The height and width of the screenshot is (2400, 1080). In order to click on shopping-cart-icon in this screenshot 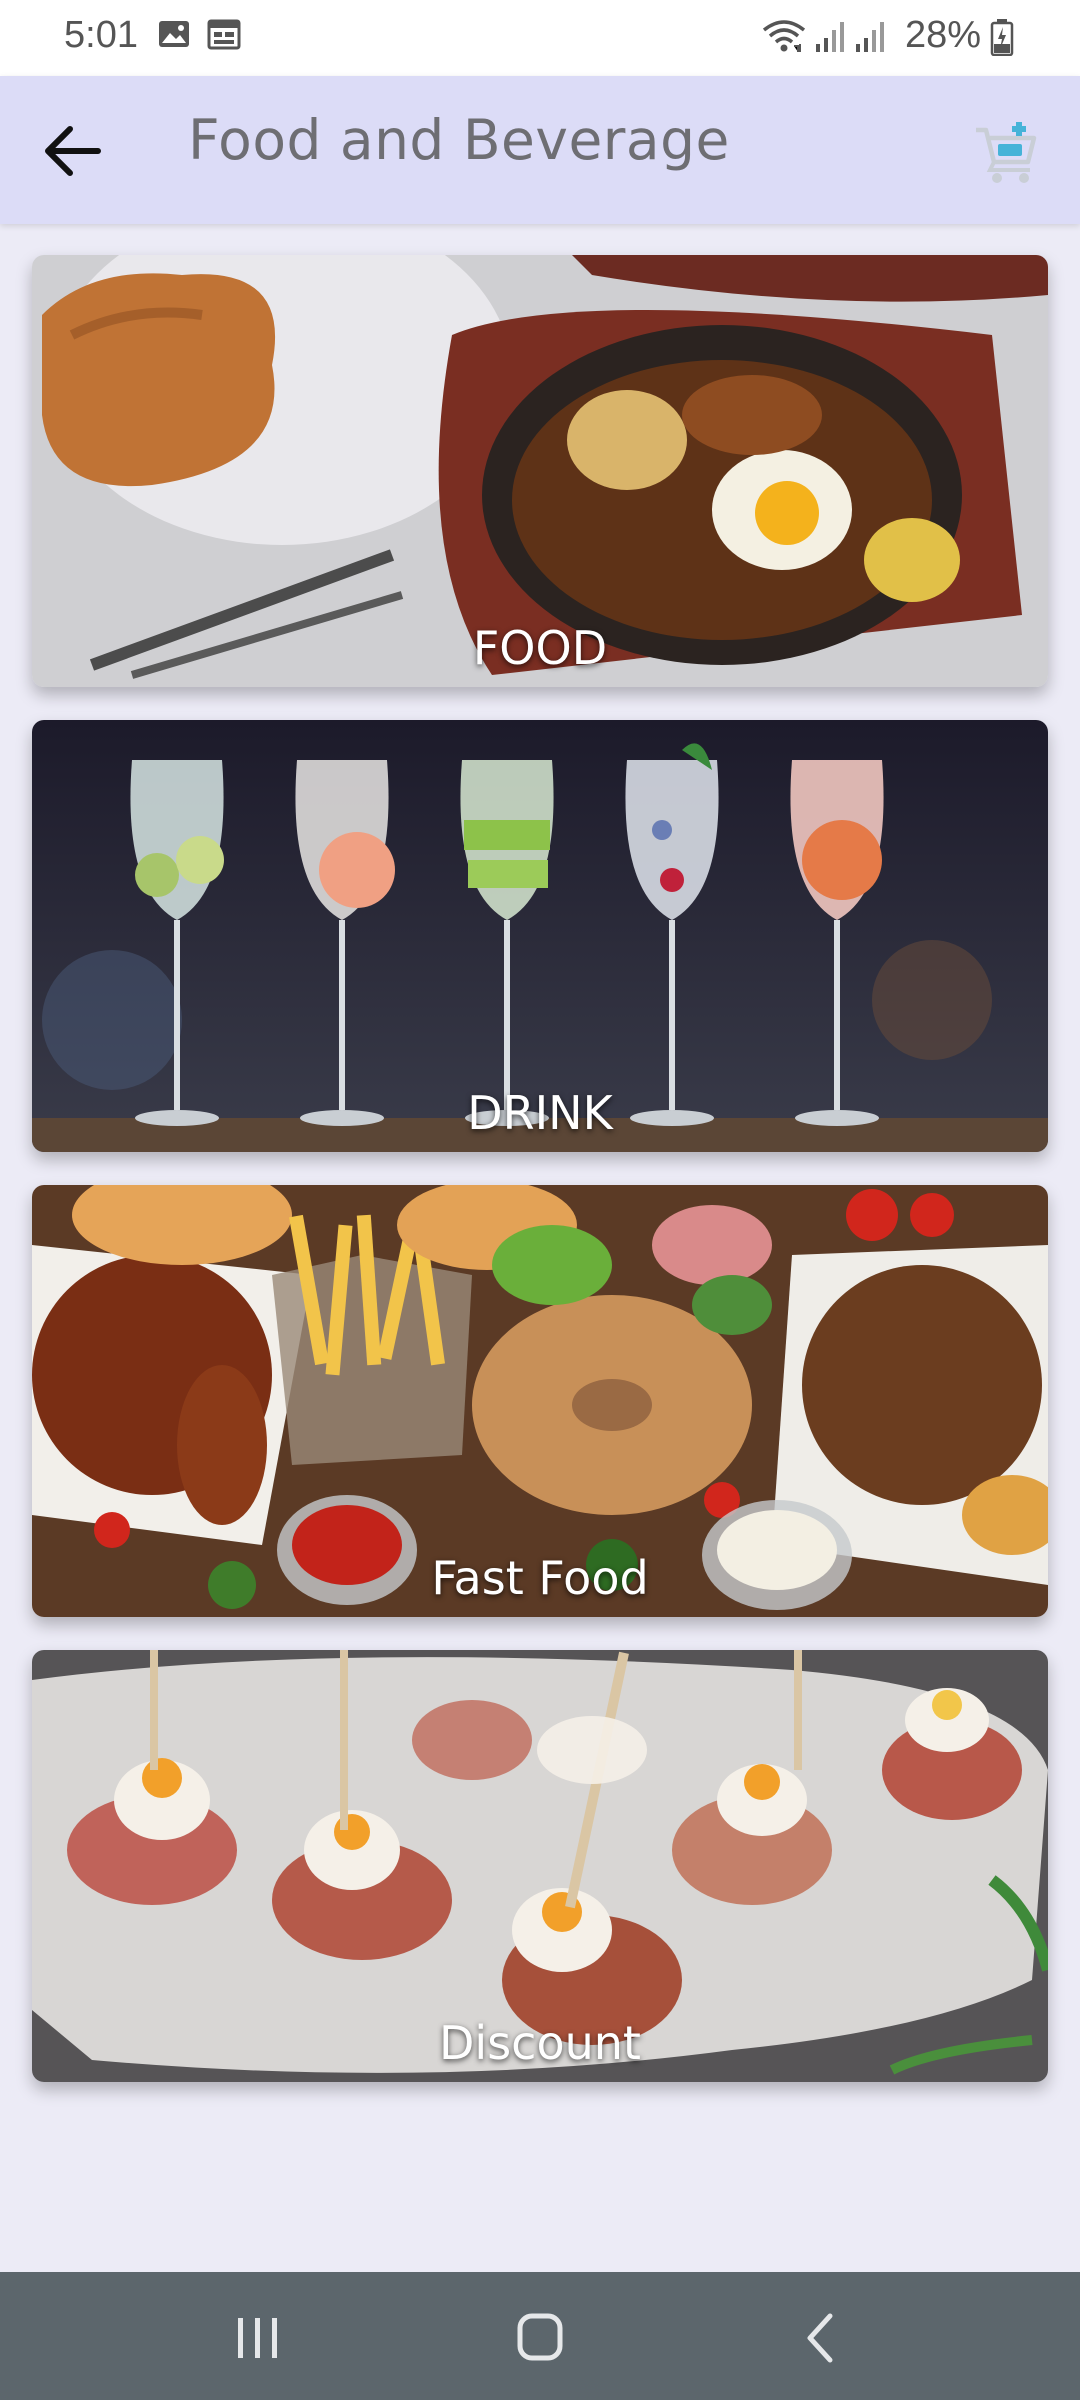, I will do `click(1007, 153)`.